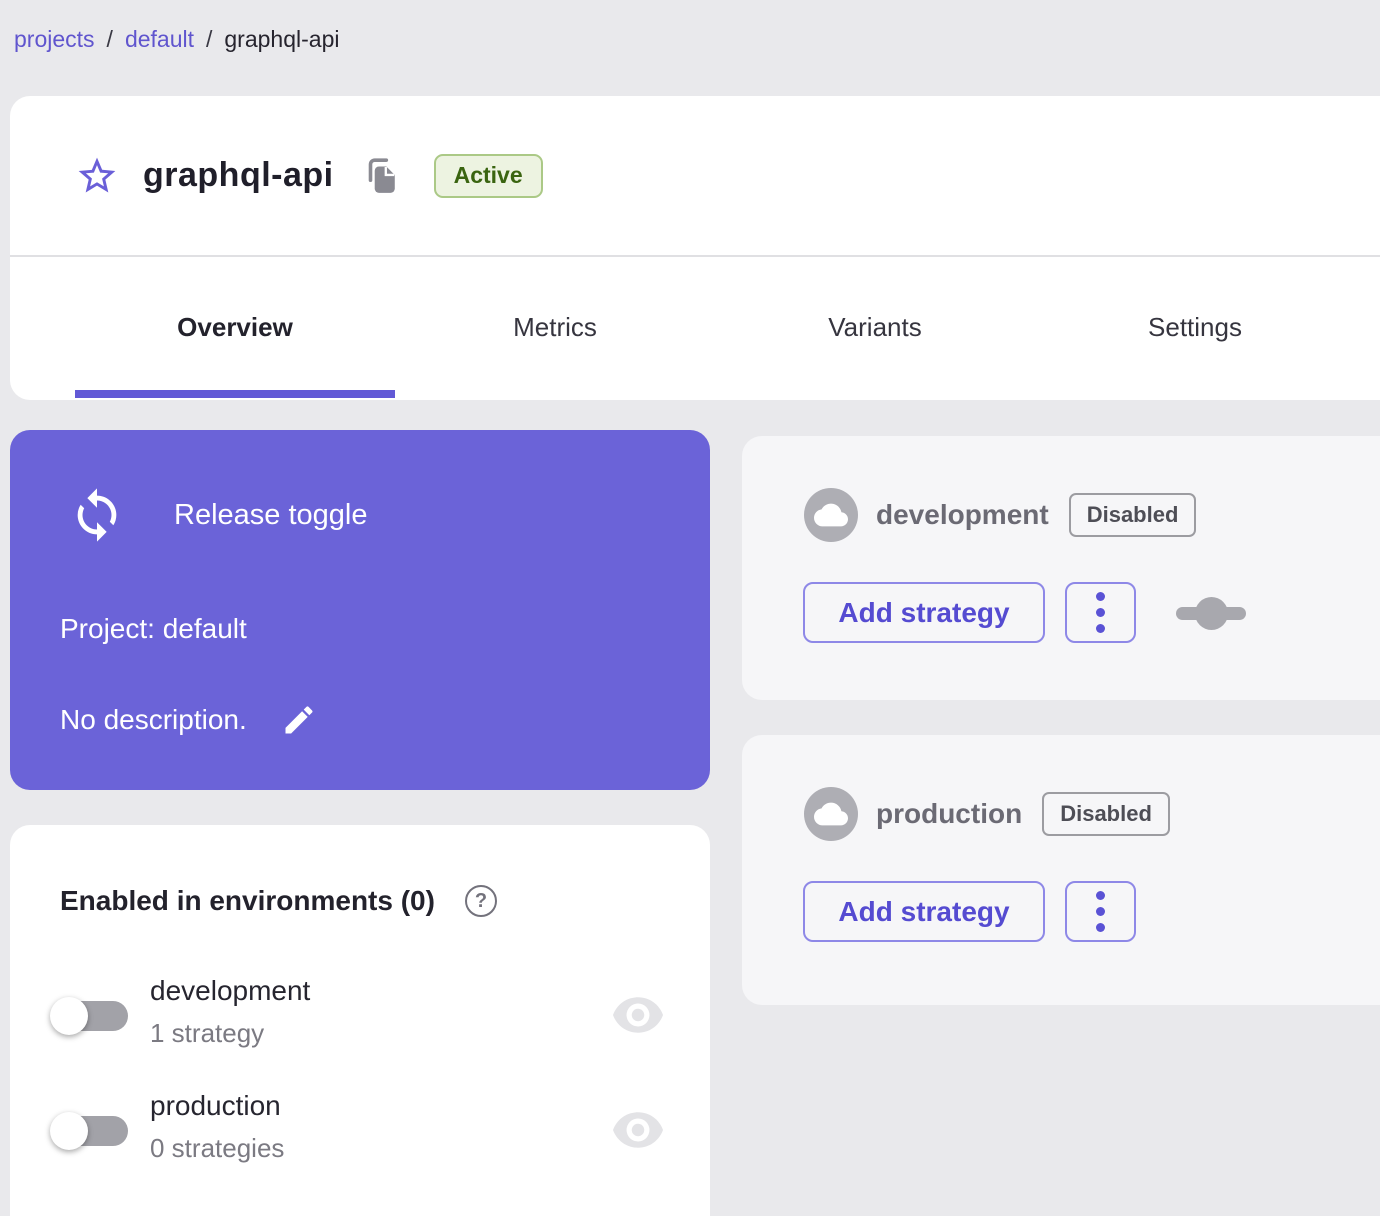 The width and height of the screenshot is (1380, 1216). I want to click on edit-description-button, so click(299, 720).